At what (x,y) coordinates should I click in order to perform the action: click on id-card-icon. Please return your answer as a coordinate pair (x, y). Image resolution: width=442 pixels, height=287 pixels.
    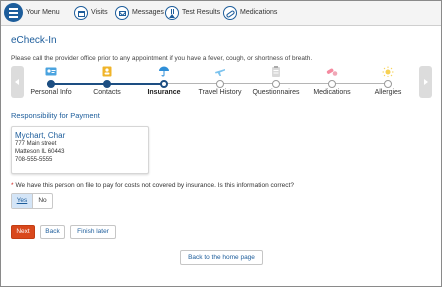
    Looking at the image, I should click on (51, 70).